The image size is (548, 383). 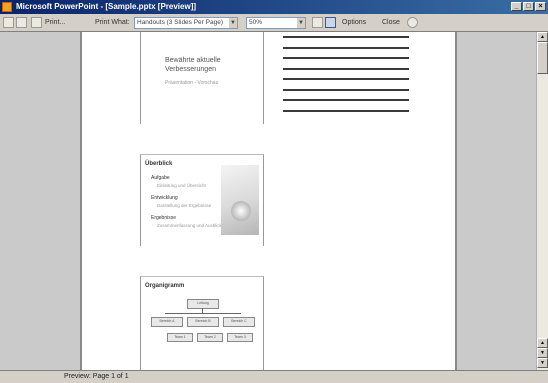 What do you see at coordinates (40, 201) in the screenshot?
I see `left-margin` at bounding box center [40, 201].